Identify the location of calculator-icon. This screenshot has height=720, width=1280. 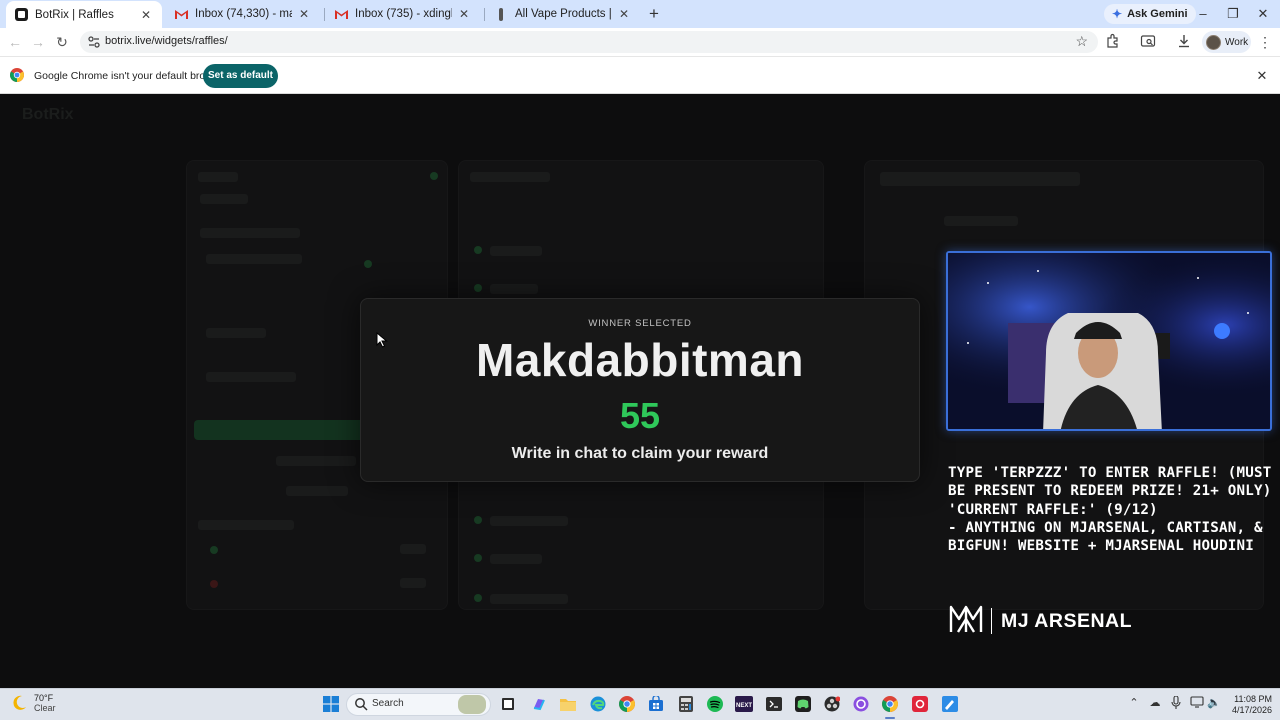
(686, 704).